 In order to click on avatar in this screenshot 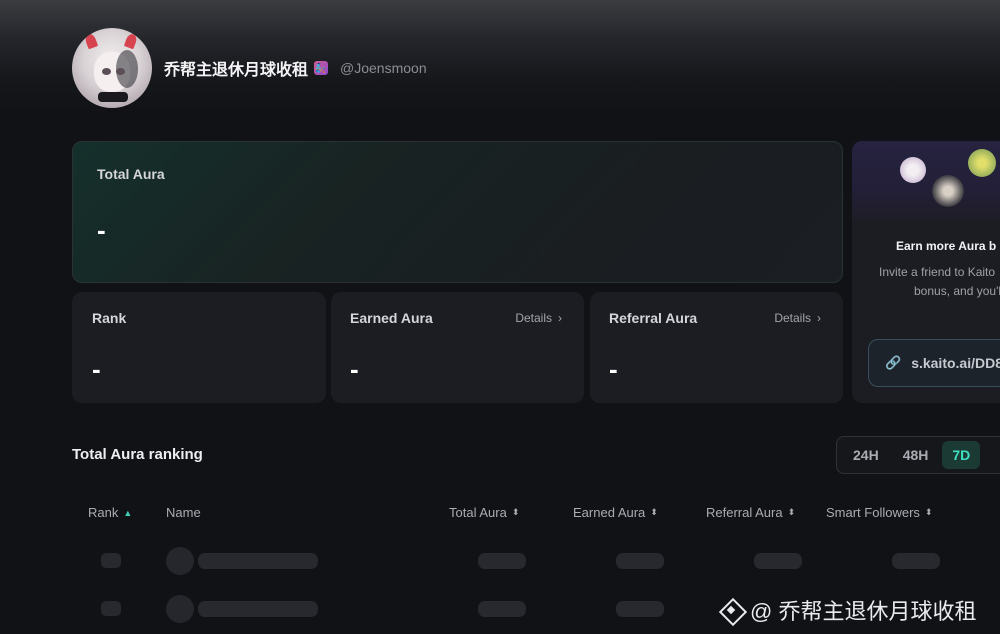, I will do `click(112, 68)`.